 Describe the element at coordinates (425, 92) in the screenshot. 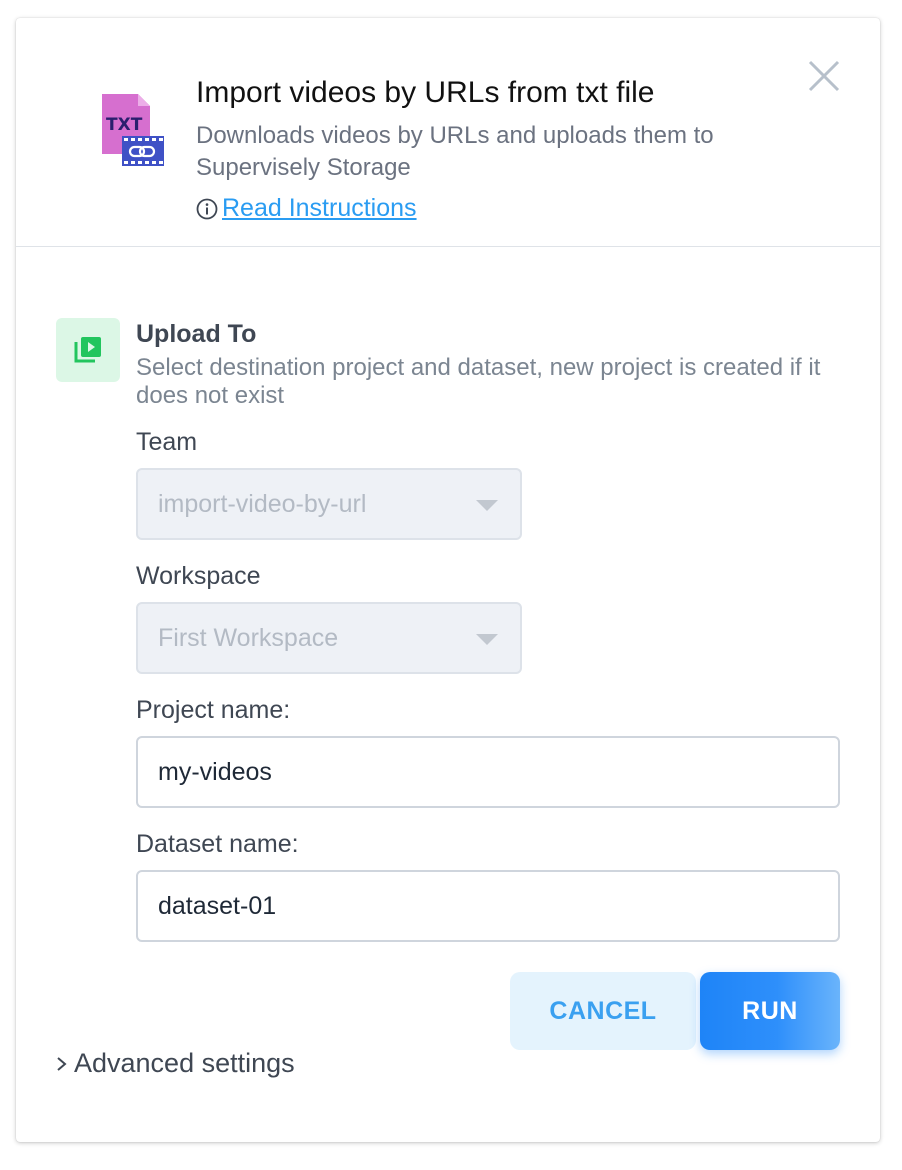

I see `app-title: Import videos by URLs from txt file` at that location.